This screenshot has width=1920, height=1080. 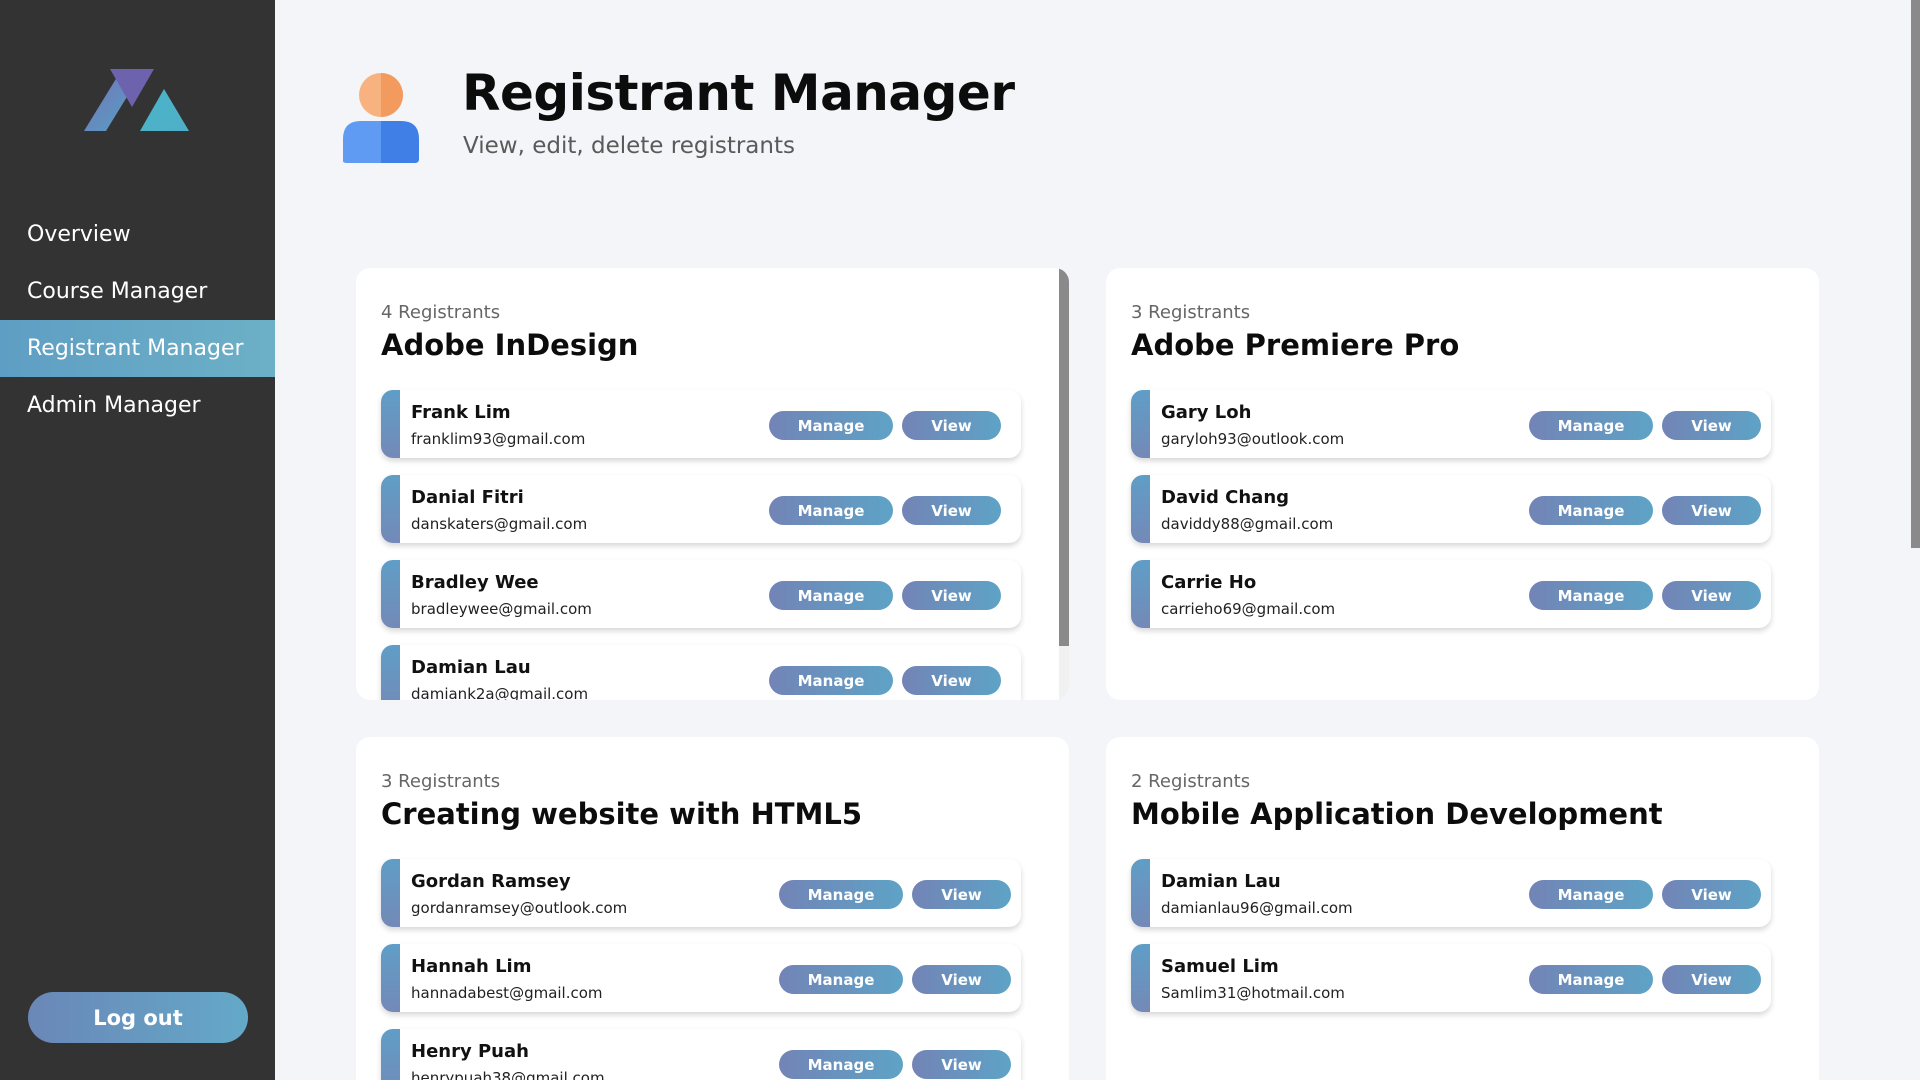 I want to click on sidebar-item-overview: Overview, so click(x=137, y=234).